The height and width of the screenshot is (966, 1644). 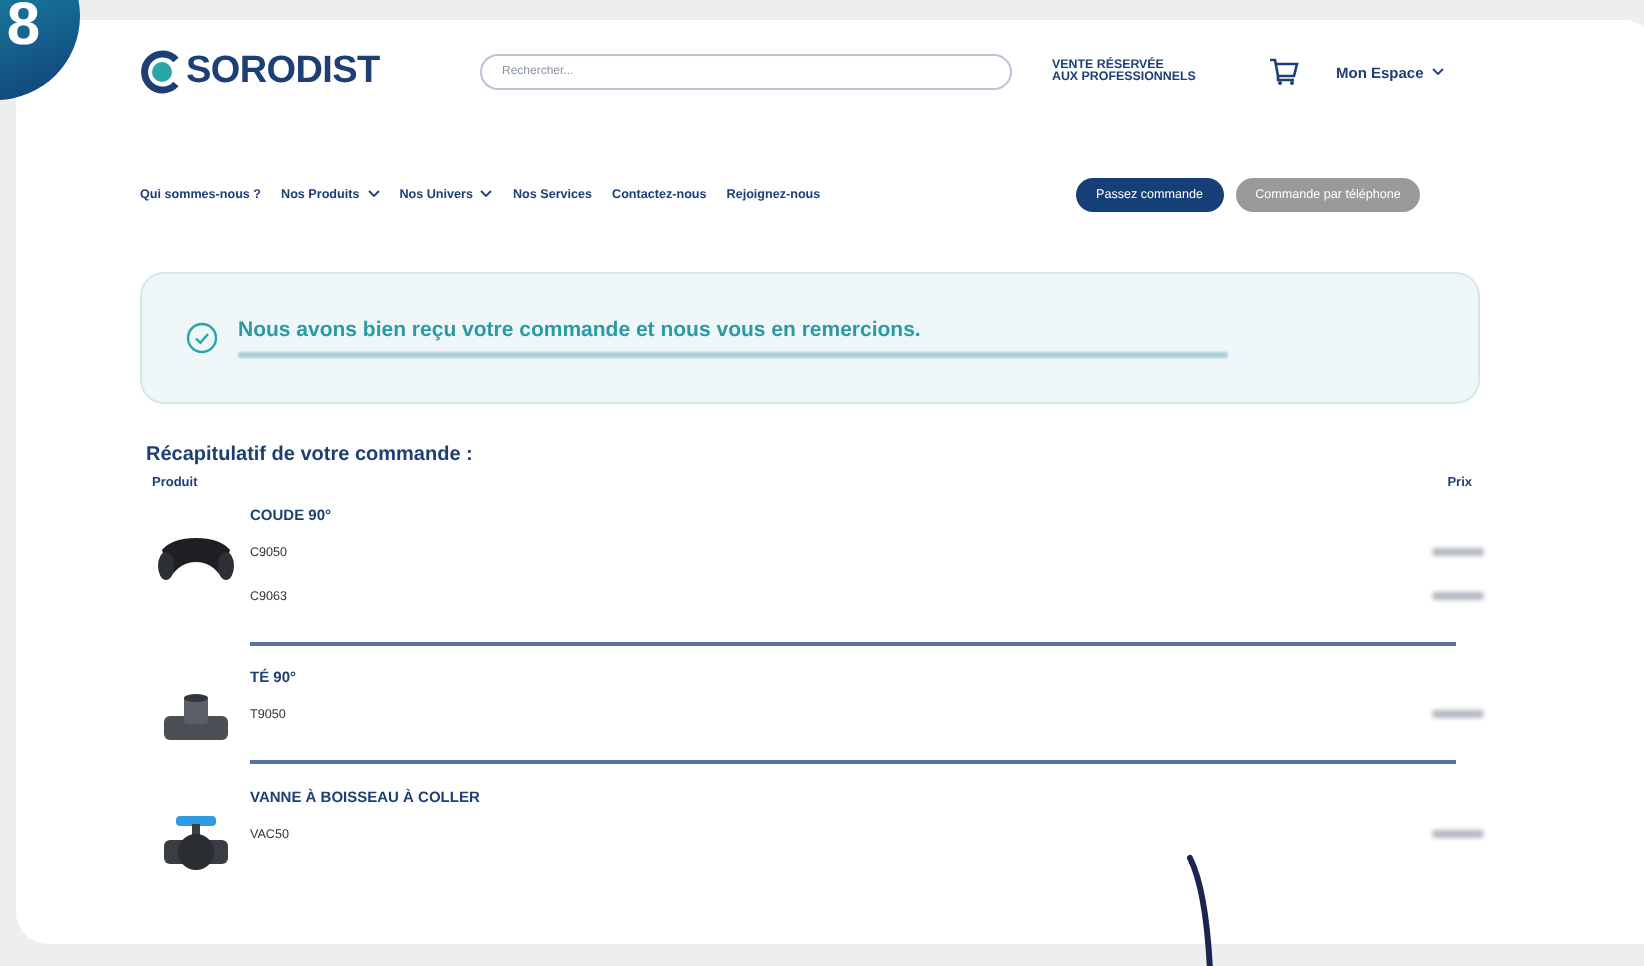 I want to click on logo-text: SORODIST, so click(x=283, y=72).